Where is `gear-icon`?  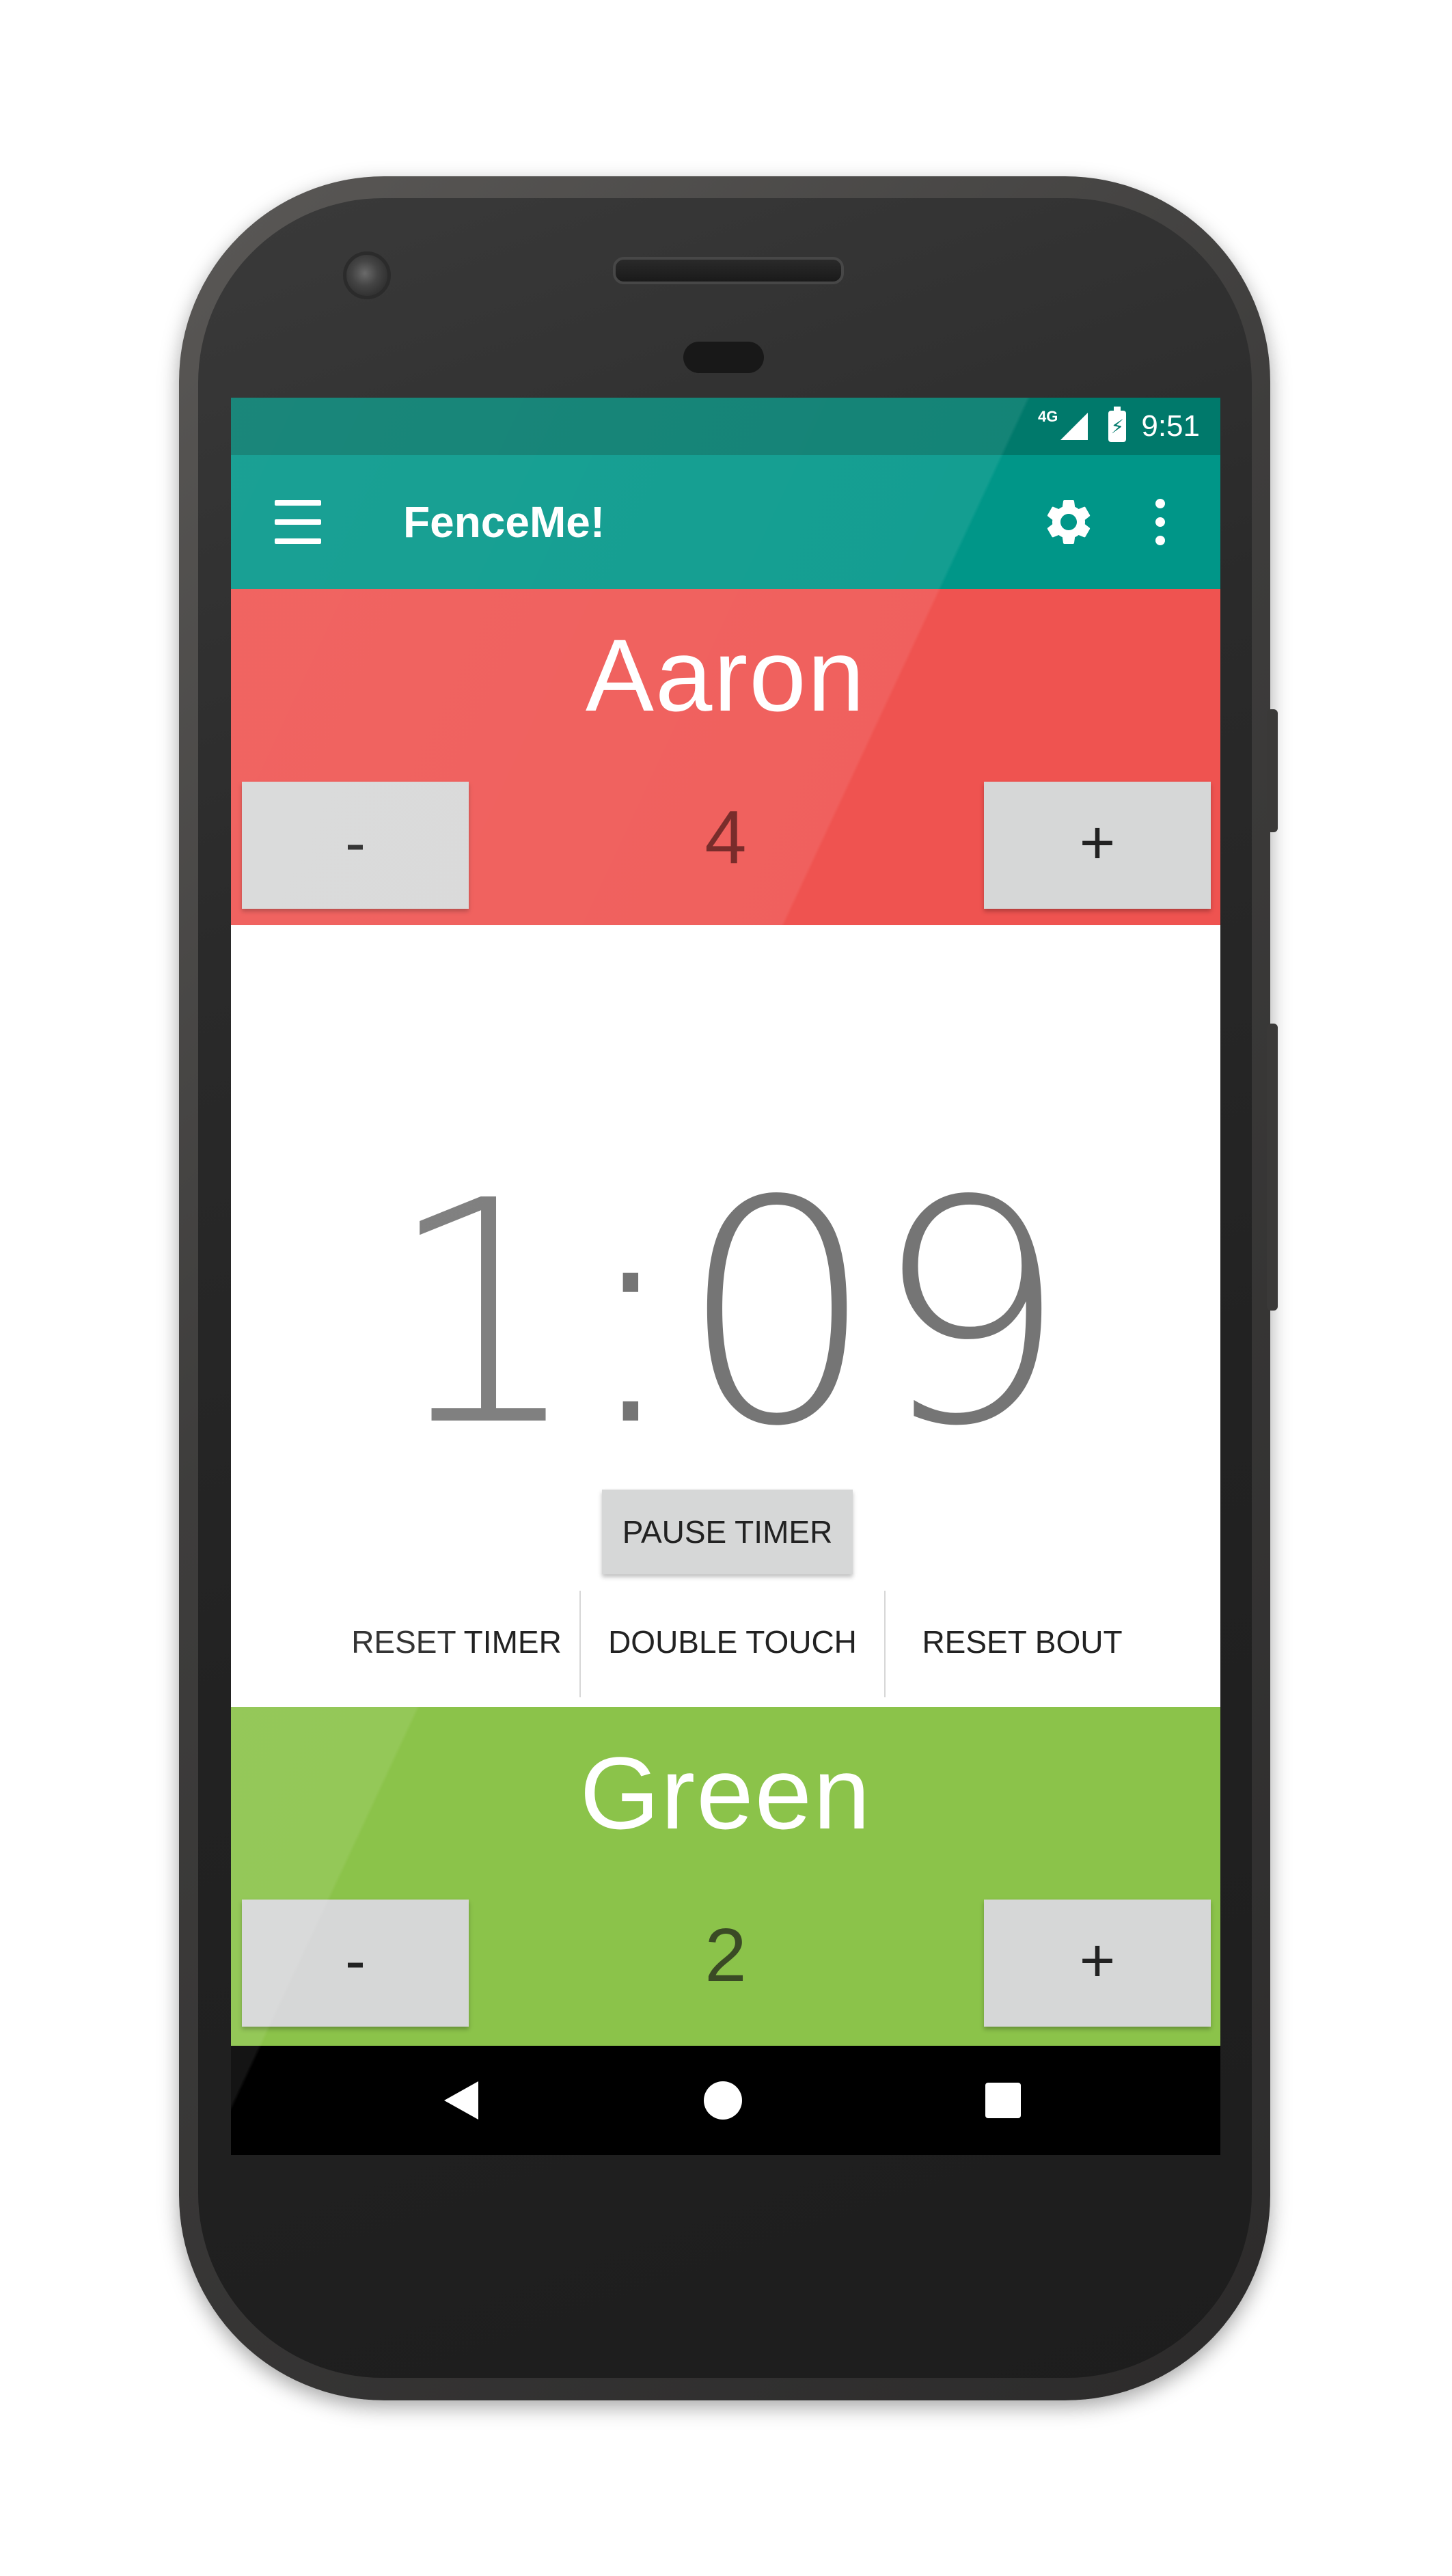 gear-icon is located at coordinates (1068, 522).